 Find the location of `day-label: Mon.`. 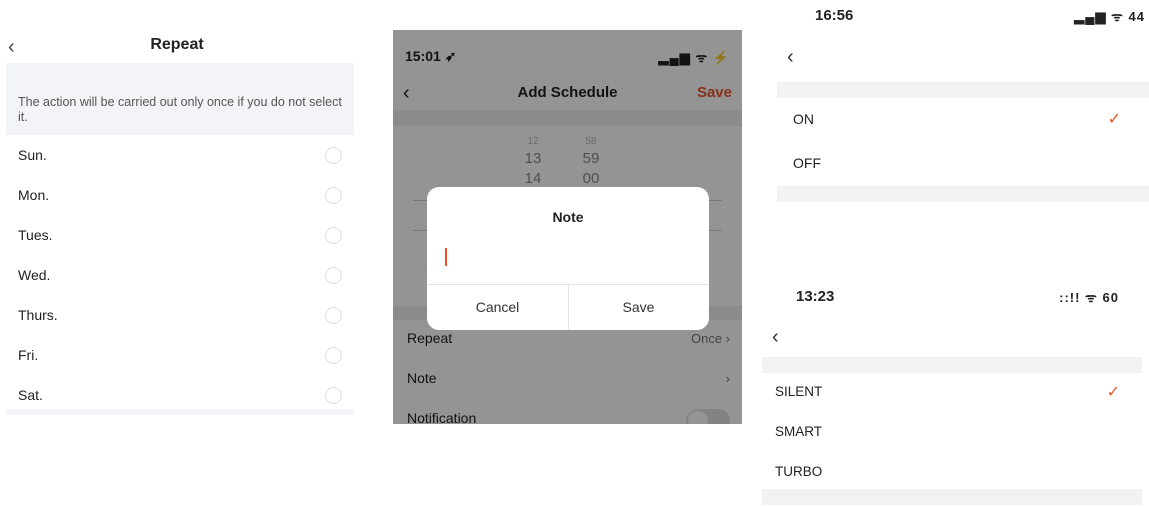

day-label: Mon. is located at coordinates (34, 195).